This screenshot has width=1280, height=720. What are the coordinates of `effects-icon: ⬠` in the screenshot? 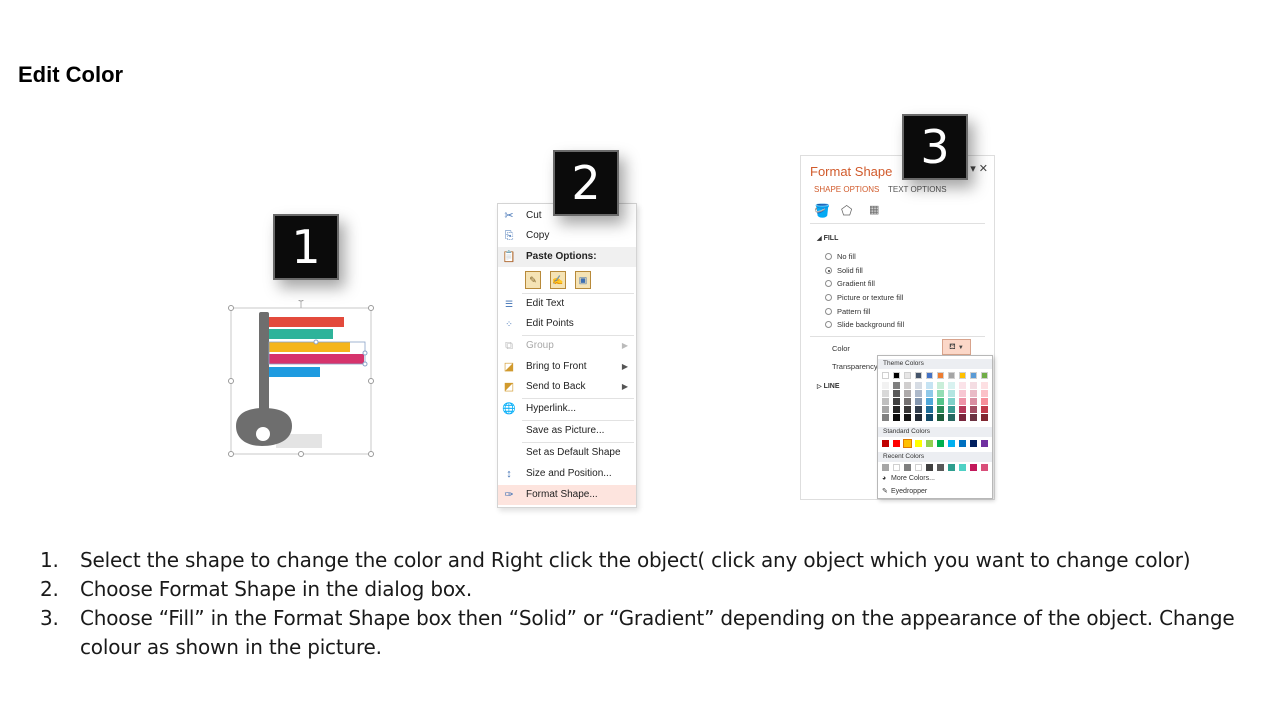 It's located at (846, 211).